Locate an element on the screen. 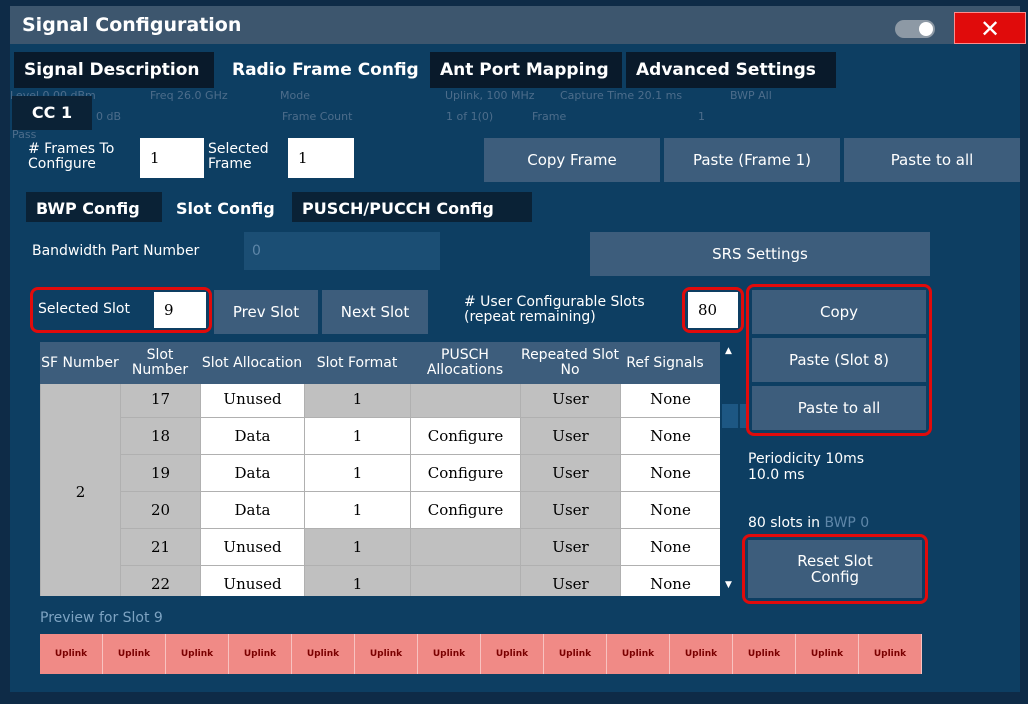  bg-att: 0 dB is located at coordinates (109, 116).